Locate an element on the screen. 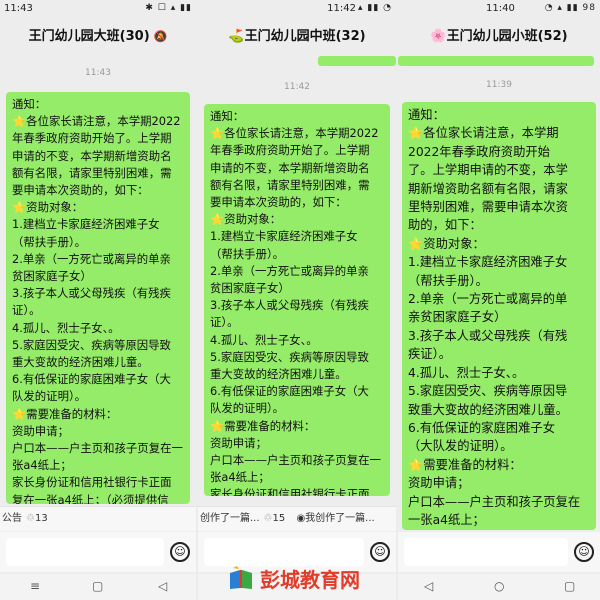 Image resolution: width=600 pixels, height=600 pixels. chat-title-bar: 王门幼儿园大班(30) 🔕 is located at coordinates (98, 37).